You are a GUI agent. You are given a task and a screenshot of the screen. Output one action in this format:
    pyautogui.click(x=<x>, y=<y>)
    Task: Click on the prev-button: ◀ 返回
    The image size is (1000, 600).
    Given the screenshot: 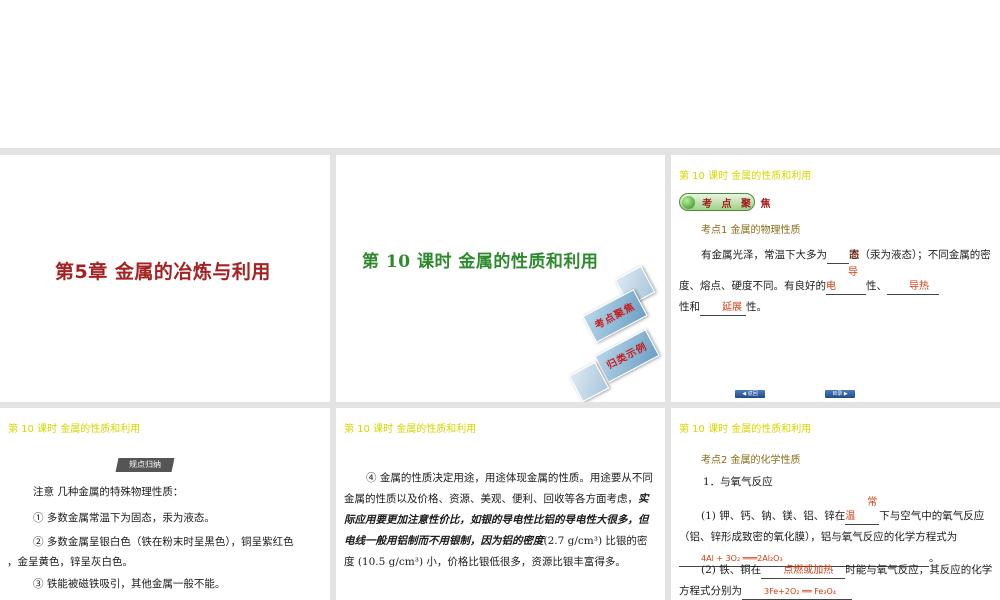 What is the action you would take?
    pyautogui.click(x=750, y=394)
    